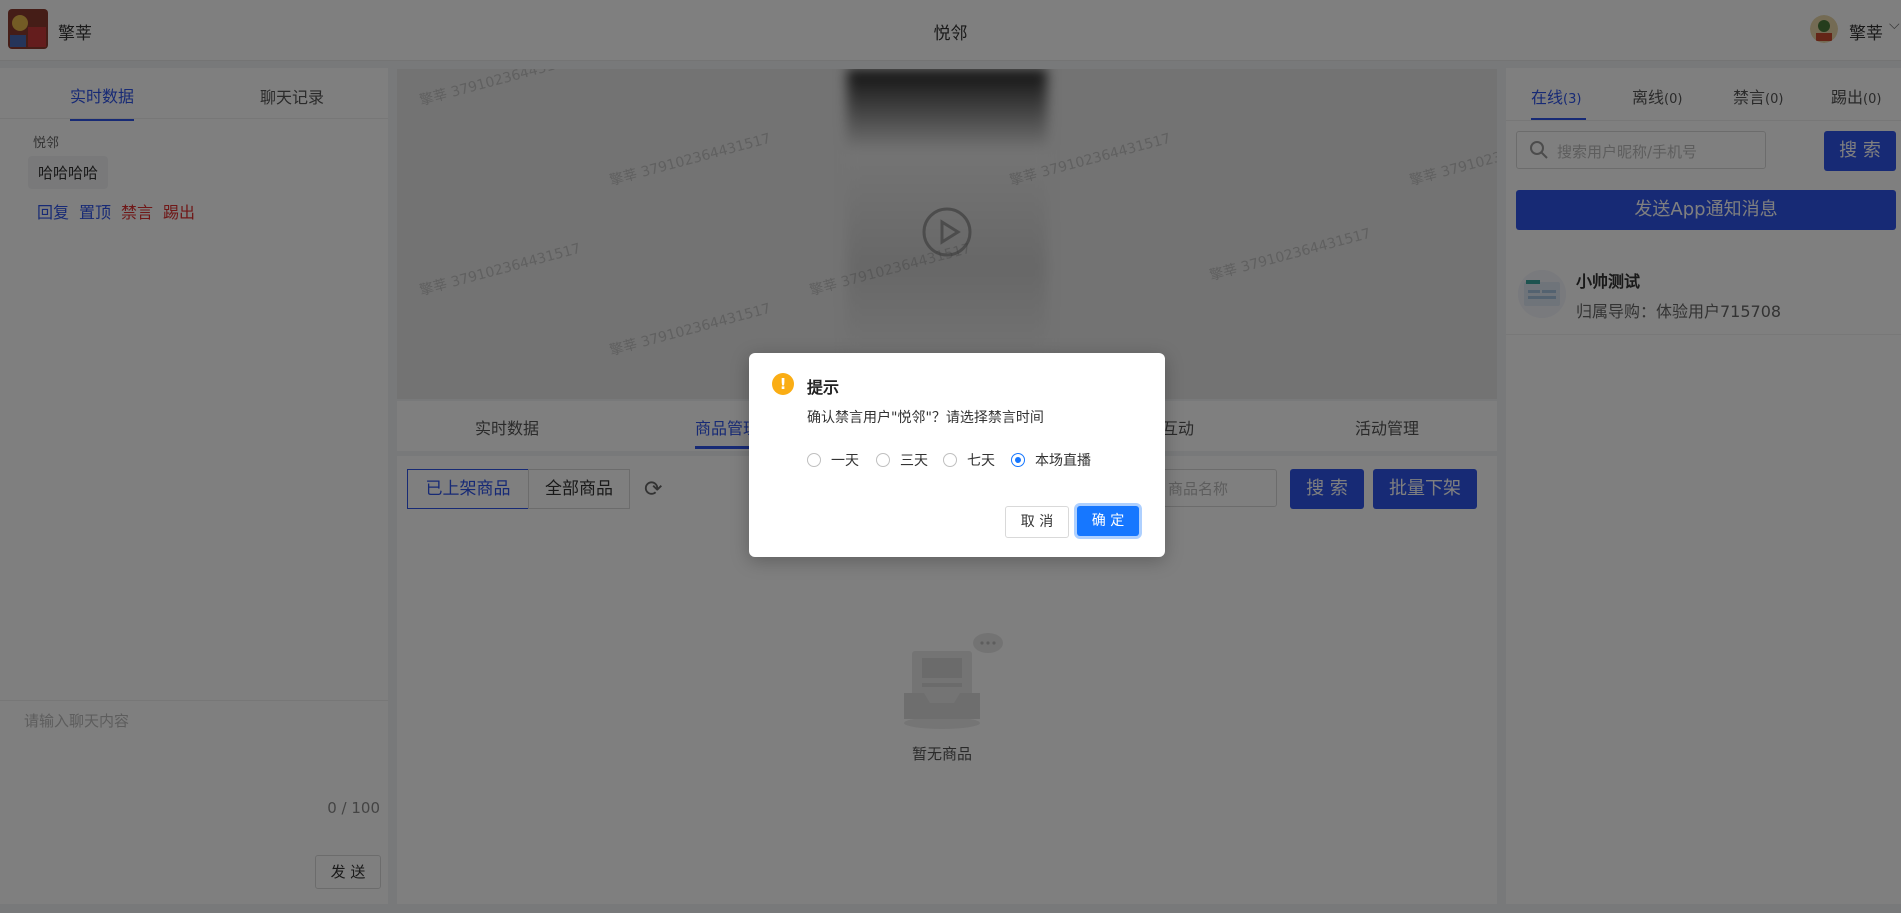  Describe the element at coordinates (783, 384) in the screenshot. I see `warning-icon: !` at that location.